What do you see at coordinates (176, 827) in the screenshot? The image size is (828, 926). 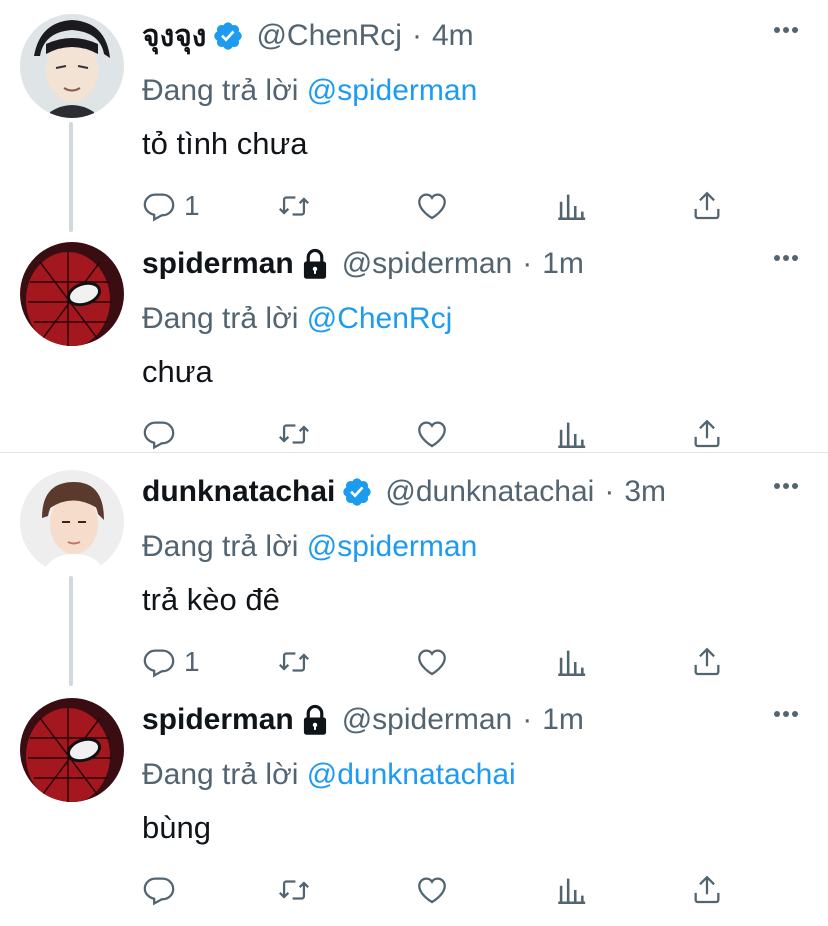 I see `tweet-text: bùng` at bounding box center [176, 827].